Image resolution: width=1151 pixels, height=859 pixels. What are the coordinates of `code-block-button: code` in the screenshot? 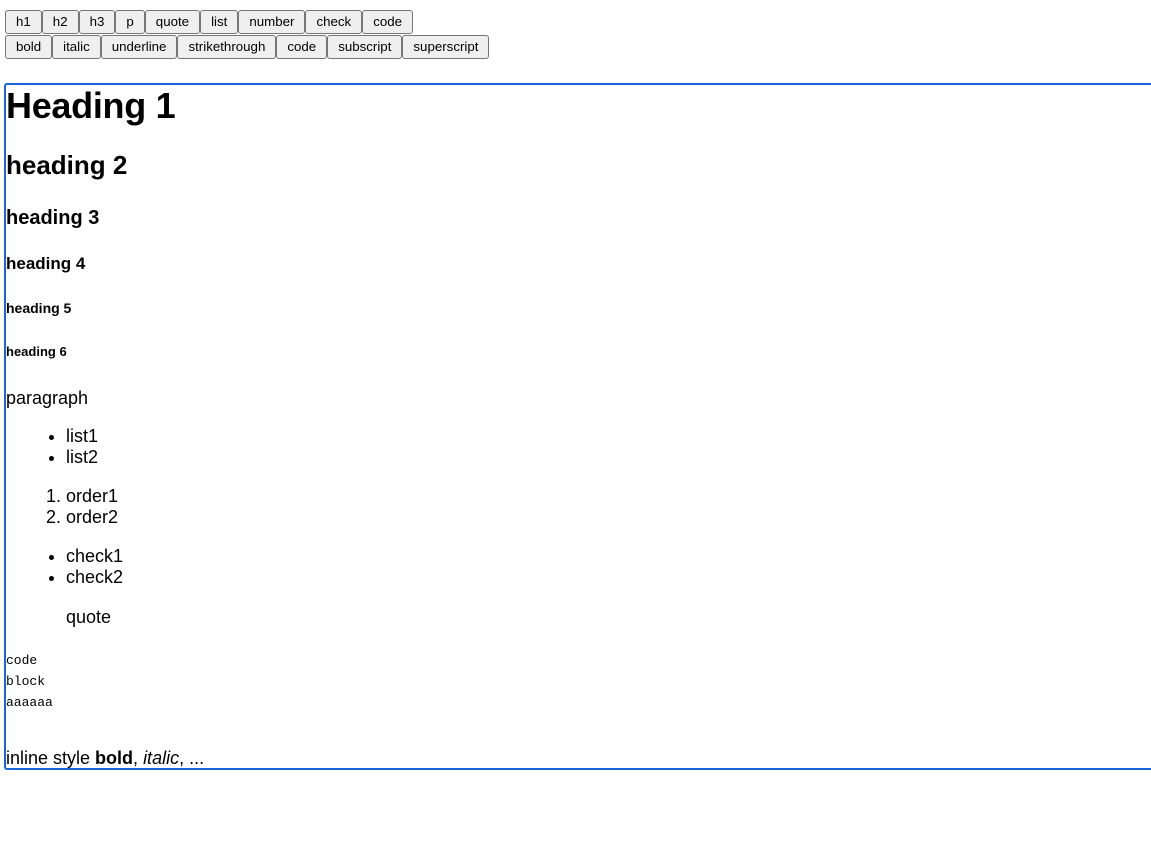 It's located at (388, 22).